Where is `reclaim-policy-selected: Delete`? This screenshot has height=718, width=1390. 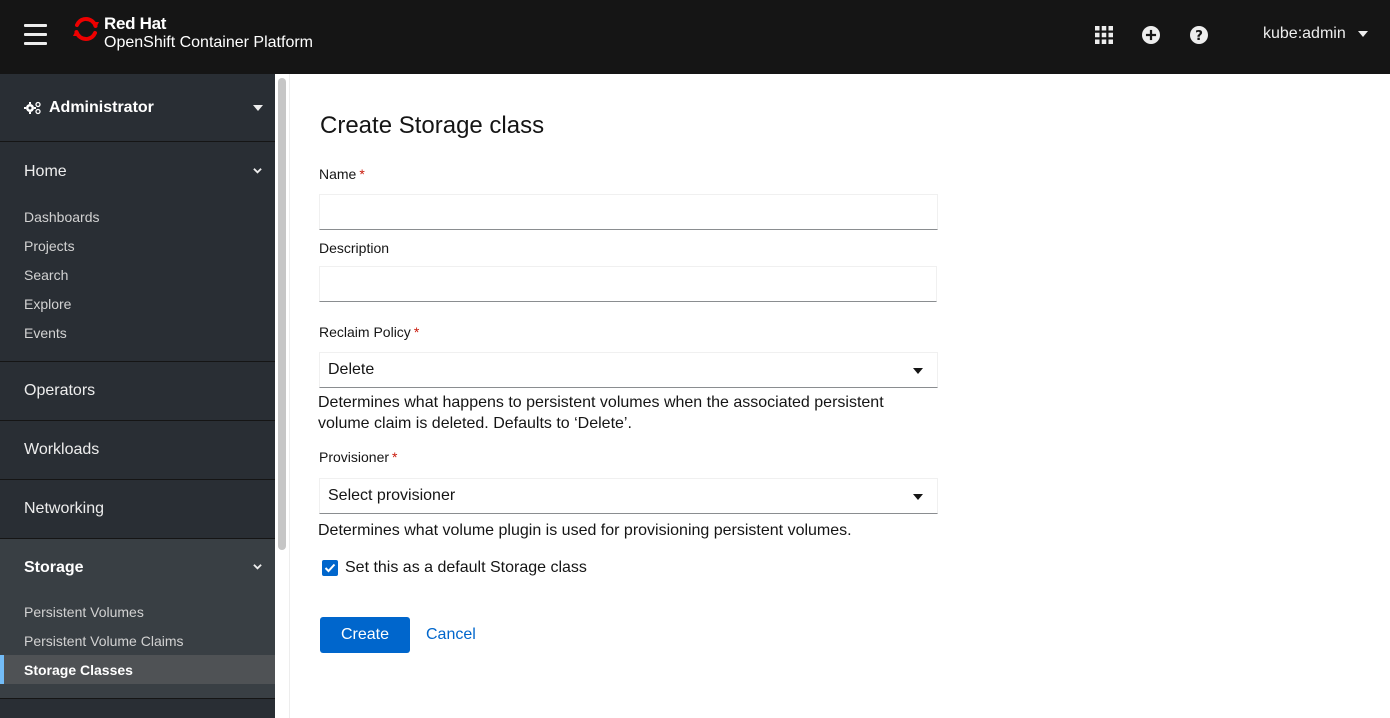
reclaim-policy-selected: Delete is located at coordinates (351, 369).